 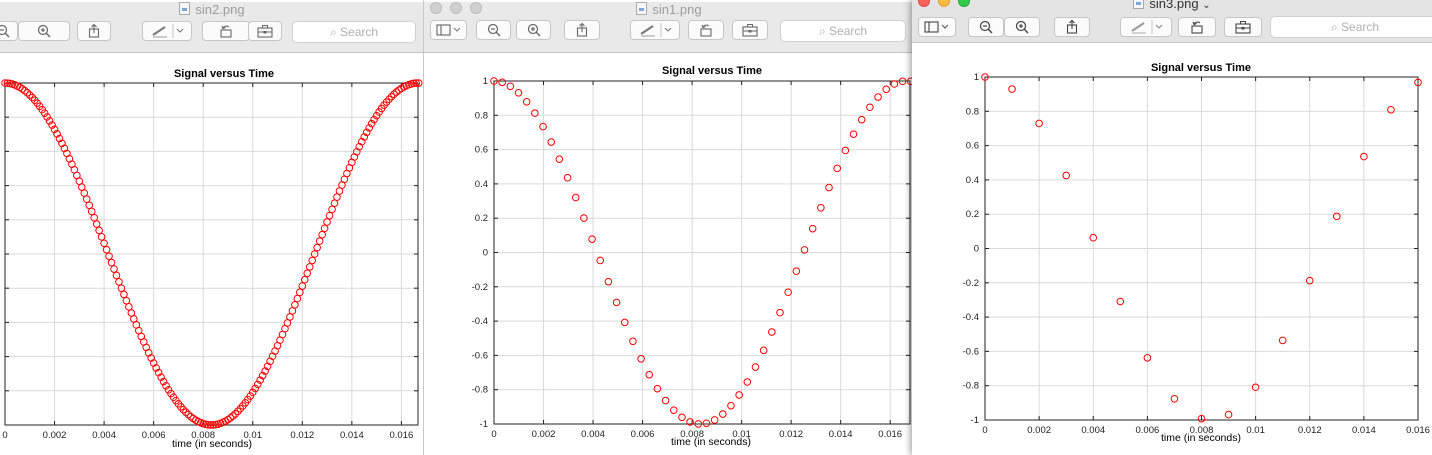 I want to click on sidebar-icon, so click(x=447, y=30).